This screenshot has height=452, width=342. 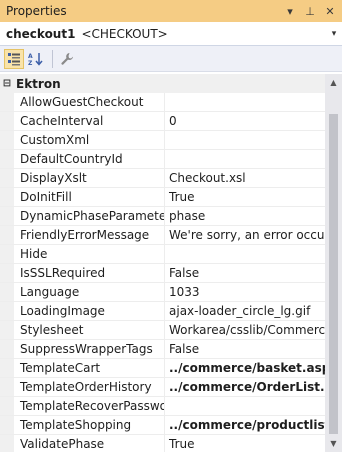 I want to click on properties-wrench-icon, so click(x=67, y=58).